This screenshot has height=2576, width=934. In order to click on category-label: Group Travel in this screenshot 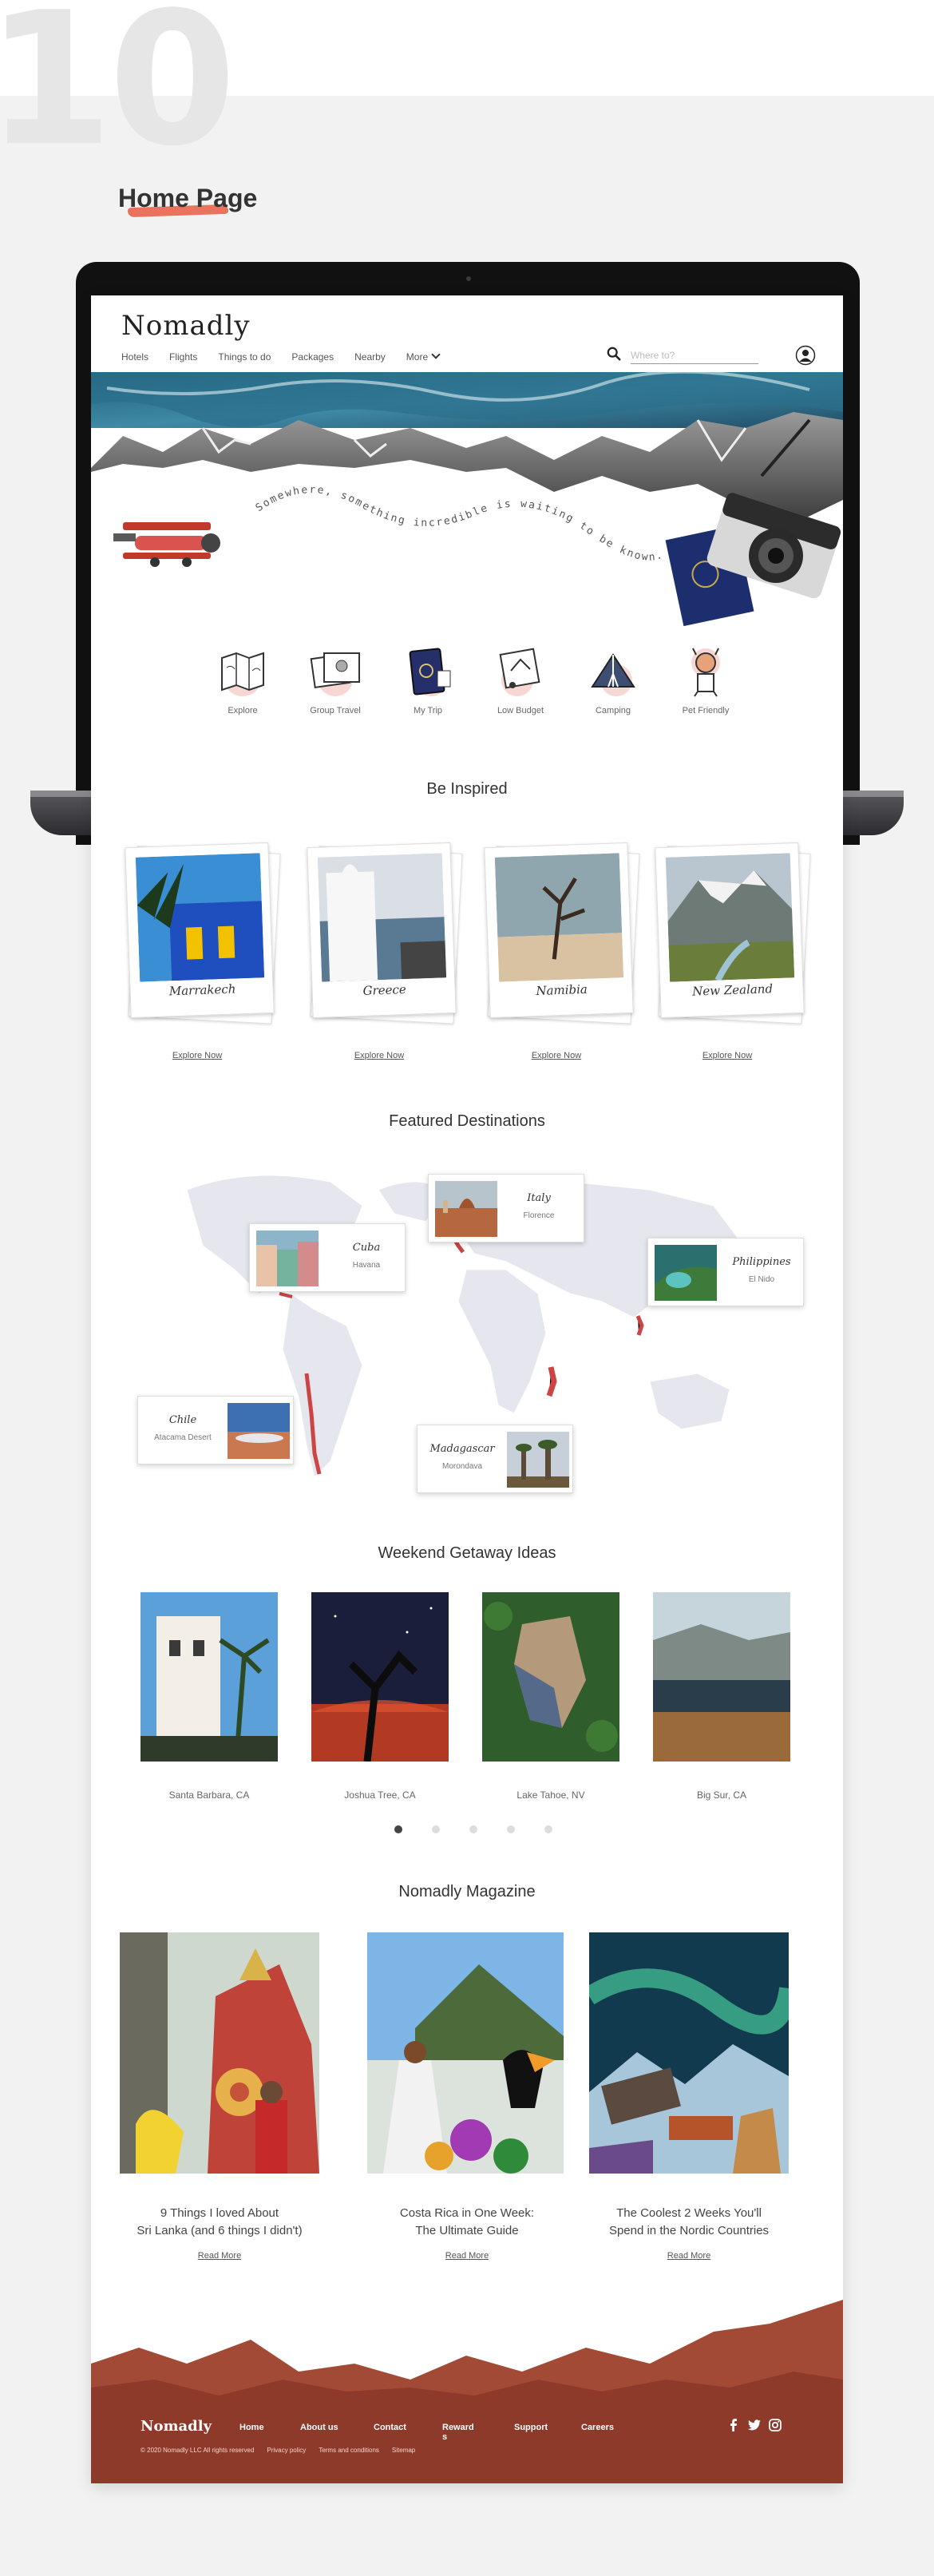, I will do `click(335, 710)`.